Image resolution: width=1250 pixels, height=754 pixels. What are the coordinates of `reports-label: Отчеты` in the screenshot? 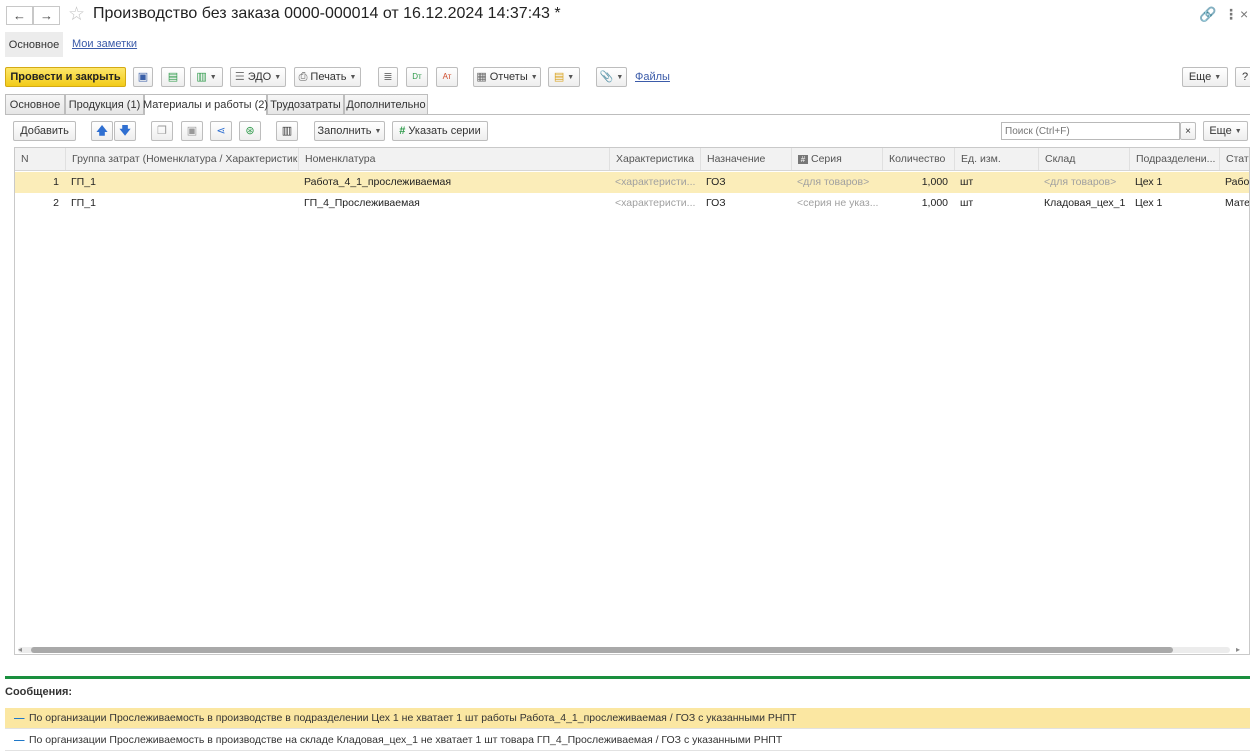 It's located at (508, 77).